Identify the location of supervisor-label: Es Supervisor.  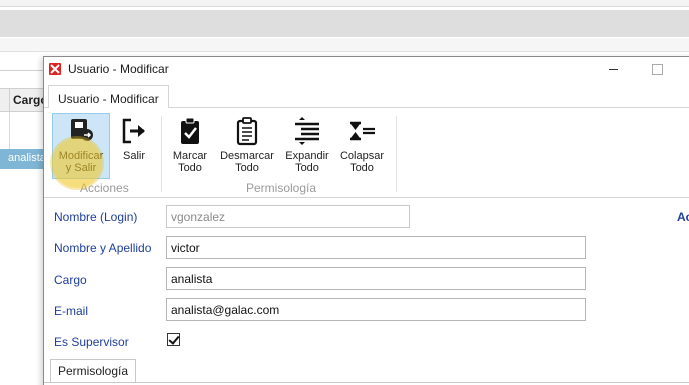
(91, 342).